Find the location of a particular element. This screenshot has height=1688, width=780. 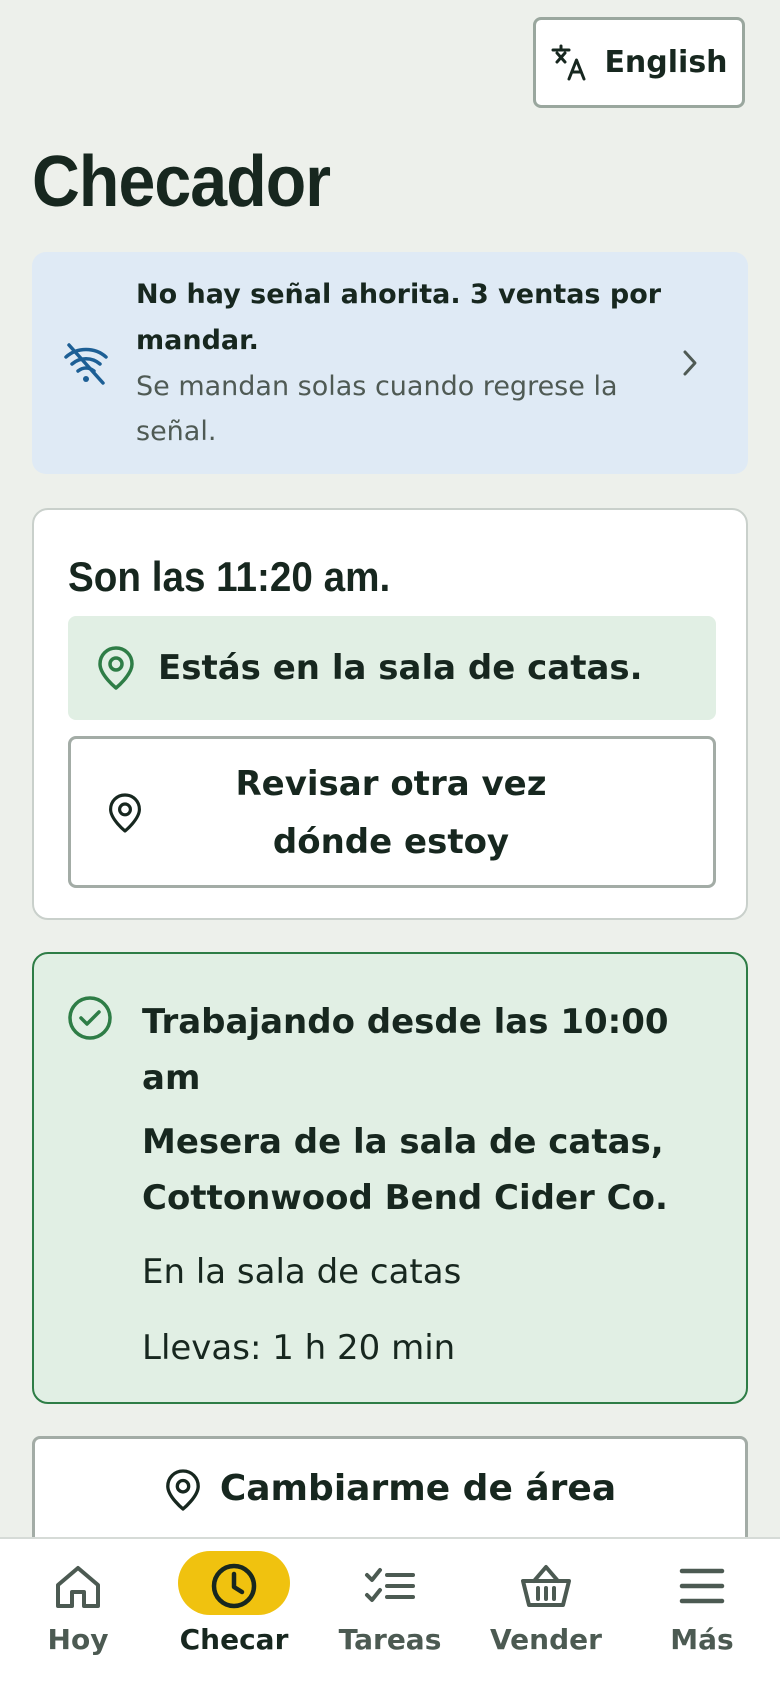

nav-item-vender: Vender is located at coordinates (546, 1614).